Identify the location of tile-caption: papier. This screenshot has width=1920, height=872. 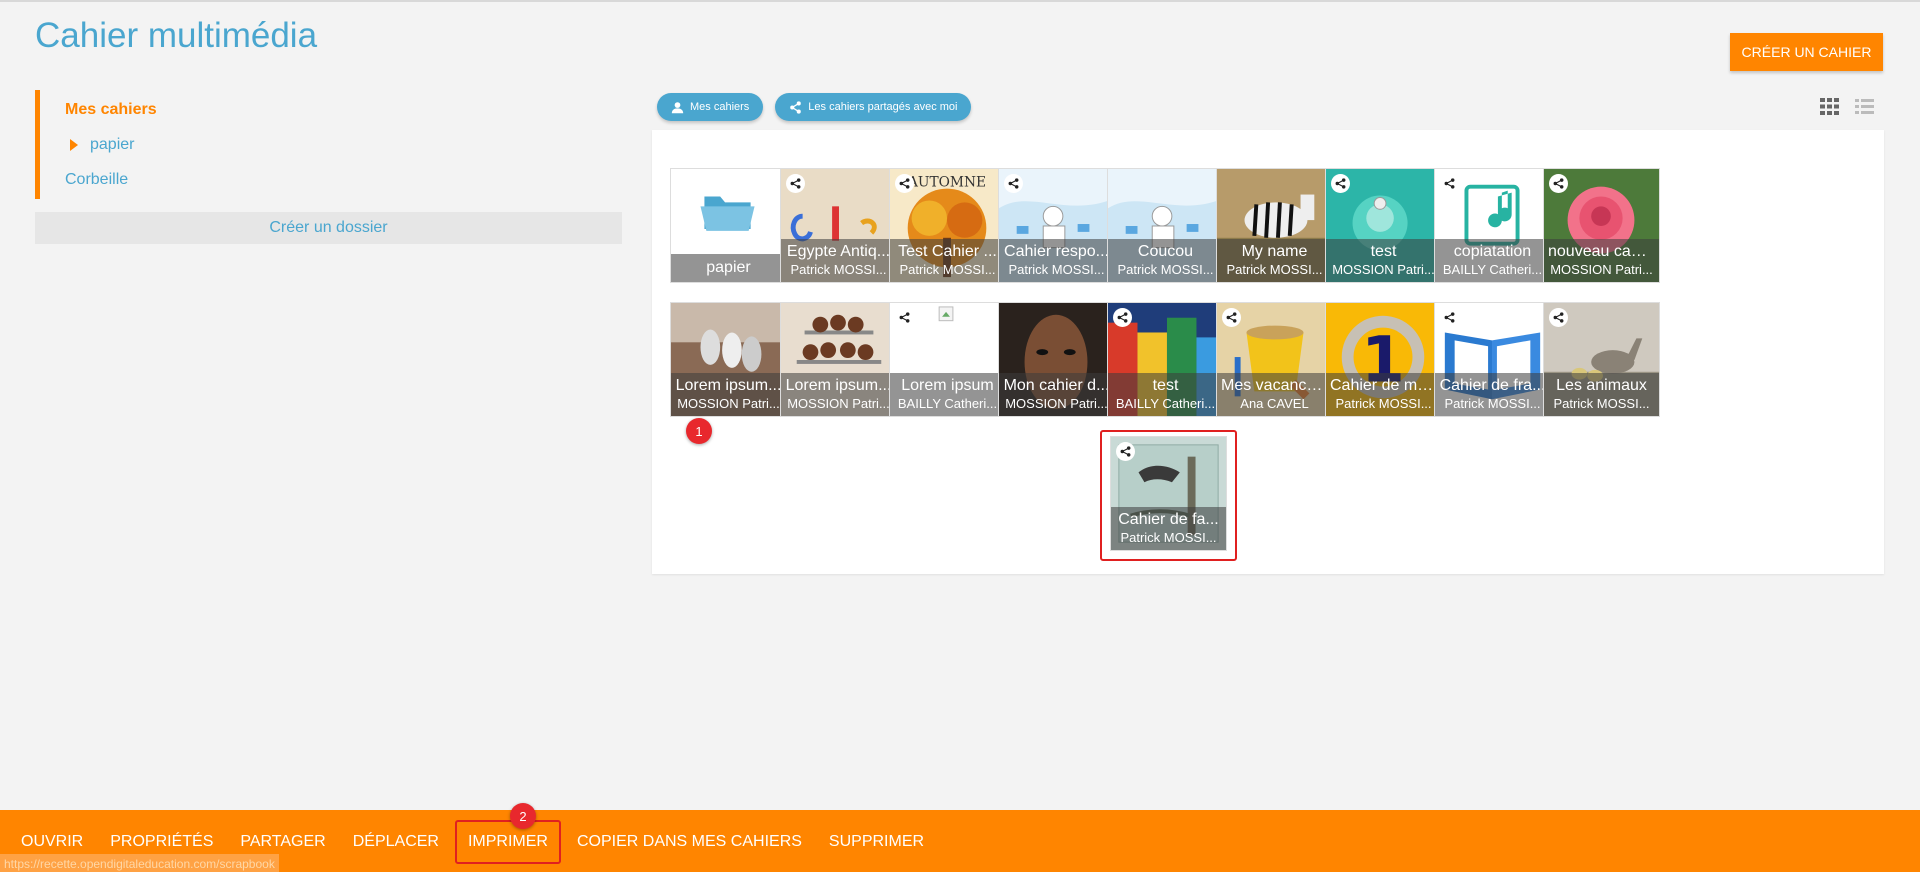
(728, 268).